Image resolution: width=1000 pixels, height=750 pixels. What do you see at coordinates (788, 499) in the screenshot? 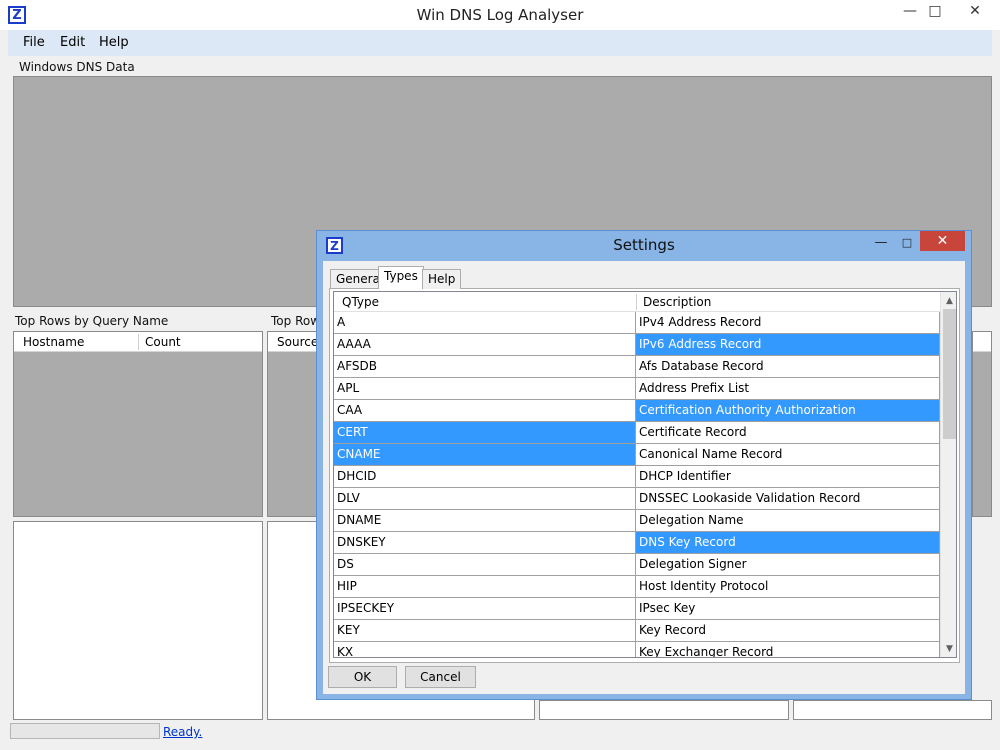
I see `description-cell: DNSSEC Lookaside Validation Record` at bounding box center [788, 499].